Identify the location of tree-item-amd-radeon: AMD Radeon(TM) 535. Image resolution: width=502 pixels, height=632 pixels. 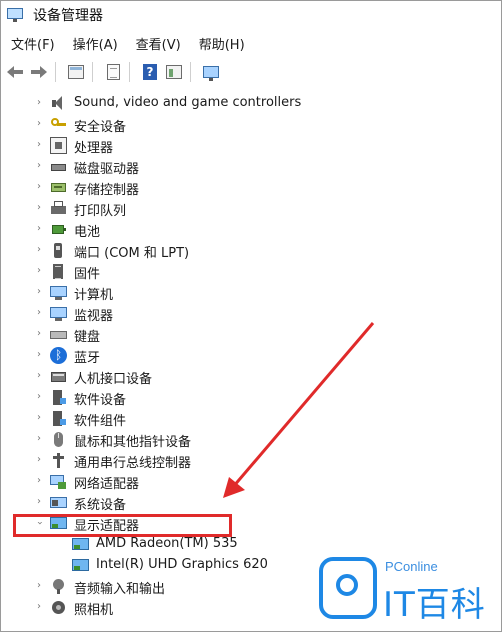
(251, 544).